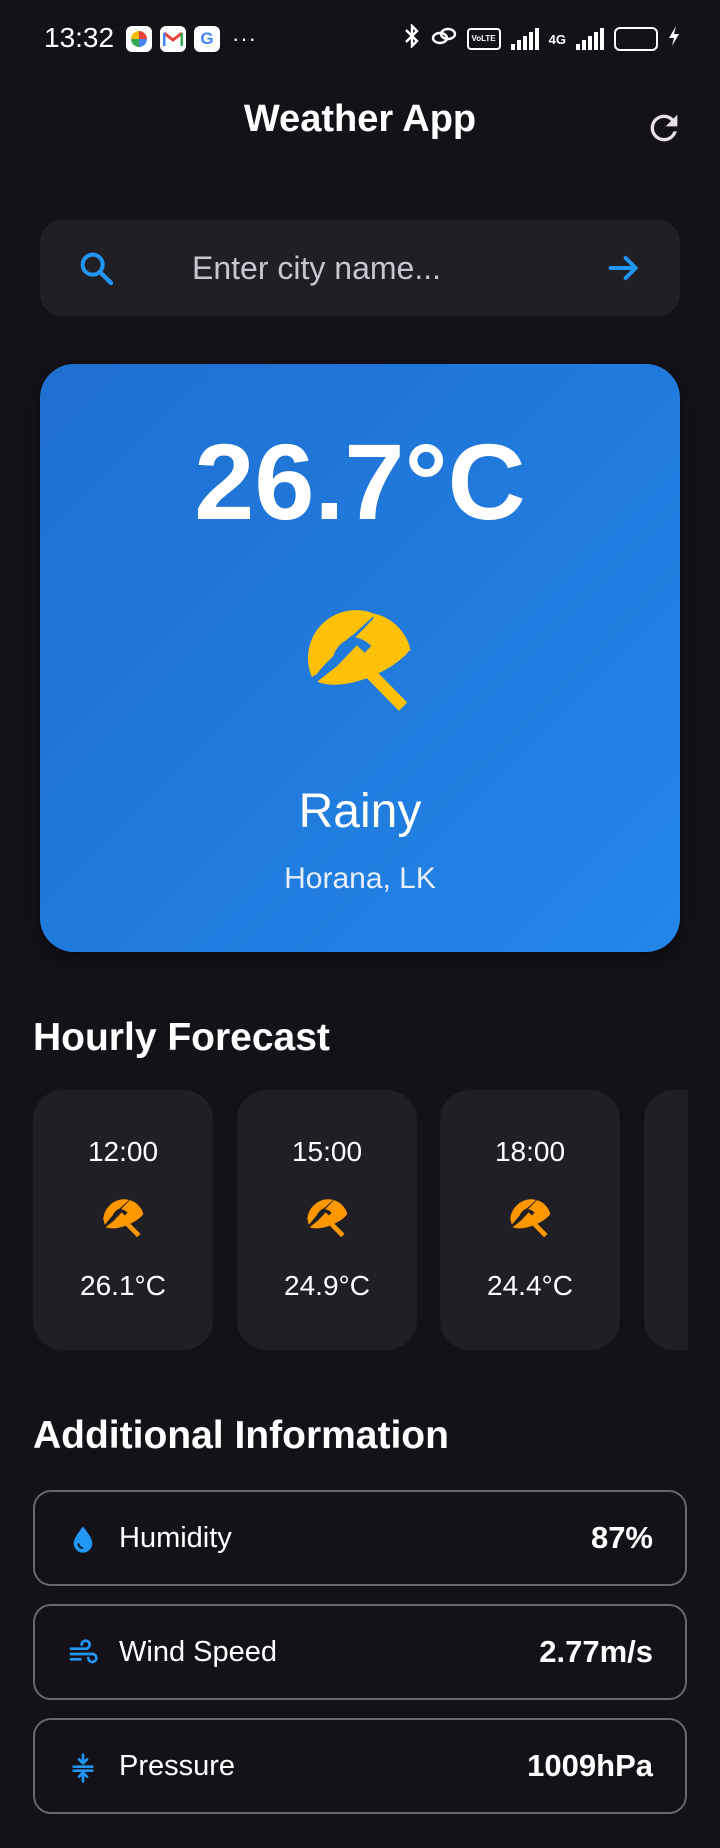 Image resolution: width=720 pixels, height=1848 pixels. I want to click on forecast-time: 18:00, so click(530, 1151).